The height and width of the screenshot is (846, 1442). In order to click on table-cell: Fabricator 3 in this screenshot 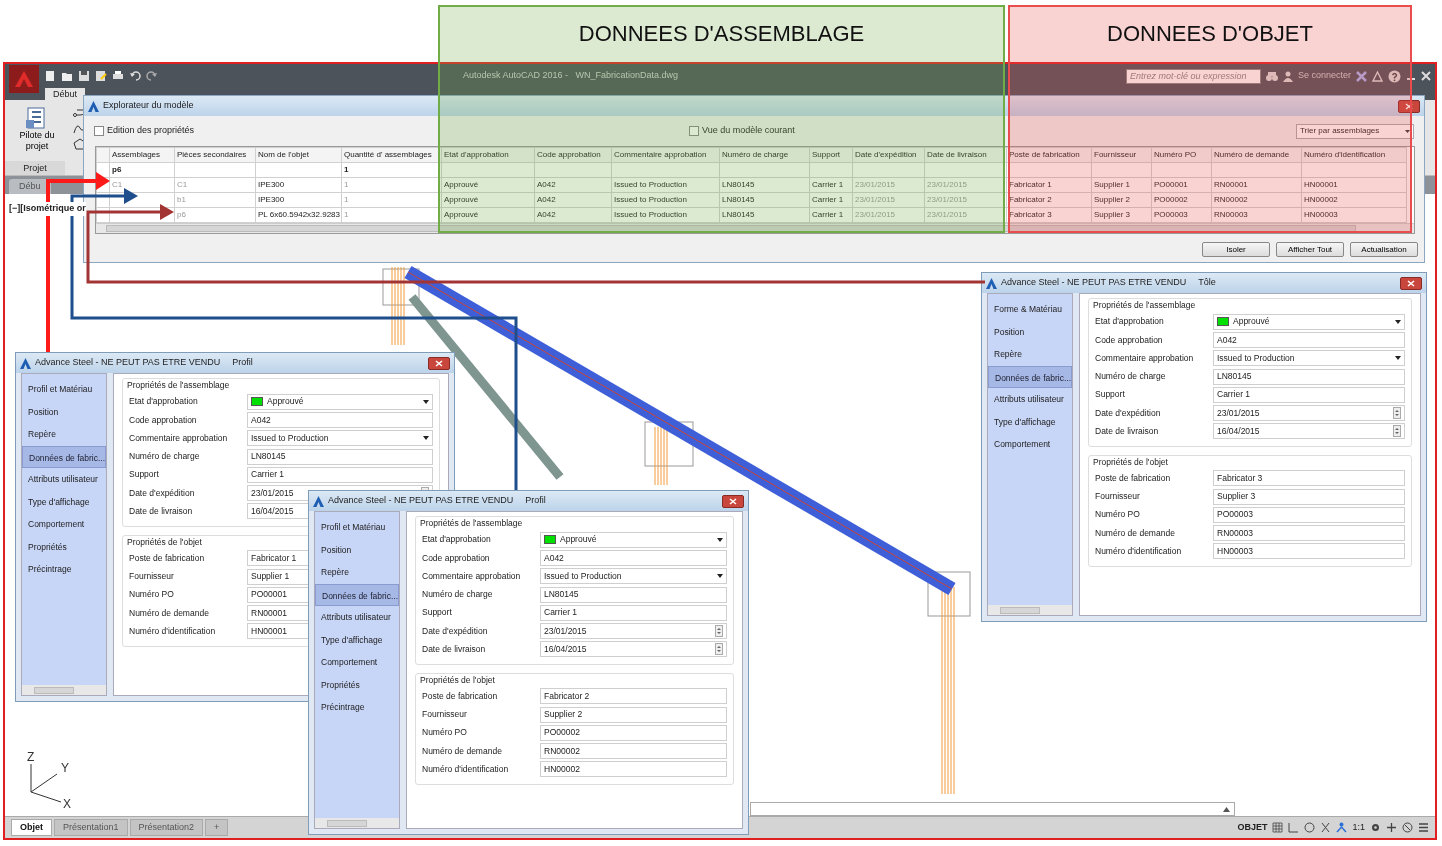, I will do `click(1049, 215)`.